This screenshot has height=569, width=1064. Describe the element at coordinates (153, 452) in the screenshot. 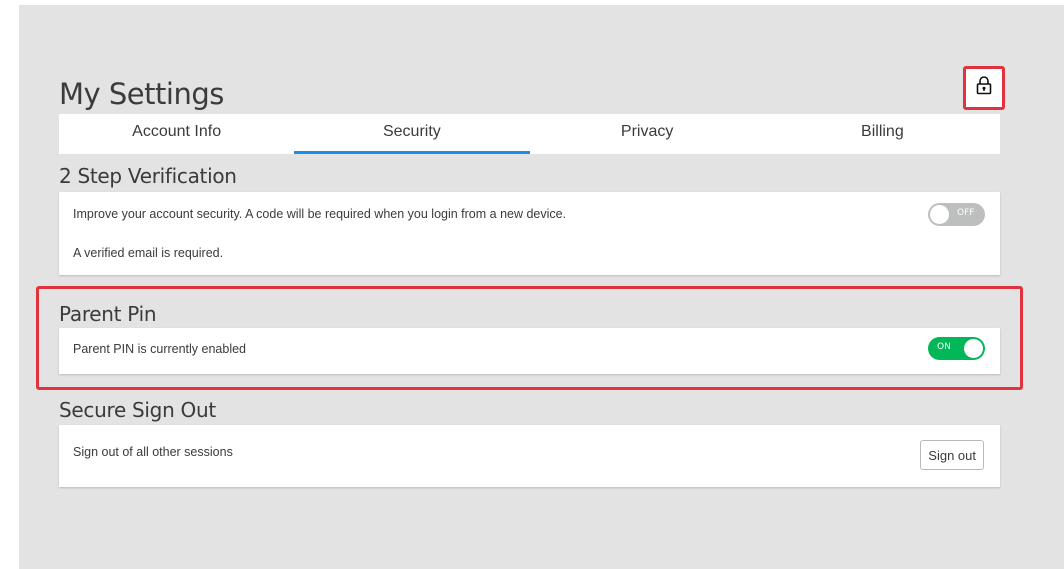

I see `secure-sign-out-description: Sign out of all other sessions` at that location.